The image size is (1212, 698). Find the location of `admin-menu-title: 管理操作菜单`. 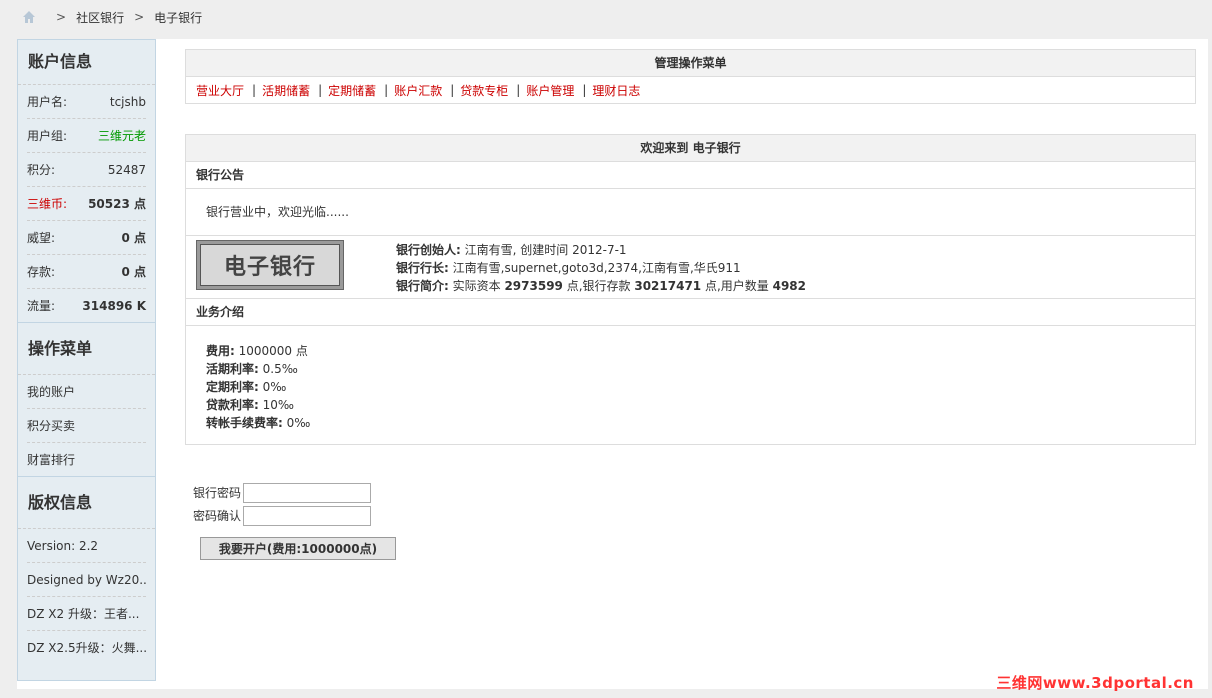

admin-menu-title: 管理操作菜单 is located at coordinates (690, 63).